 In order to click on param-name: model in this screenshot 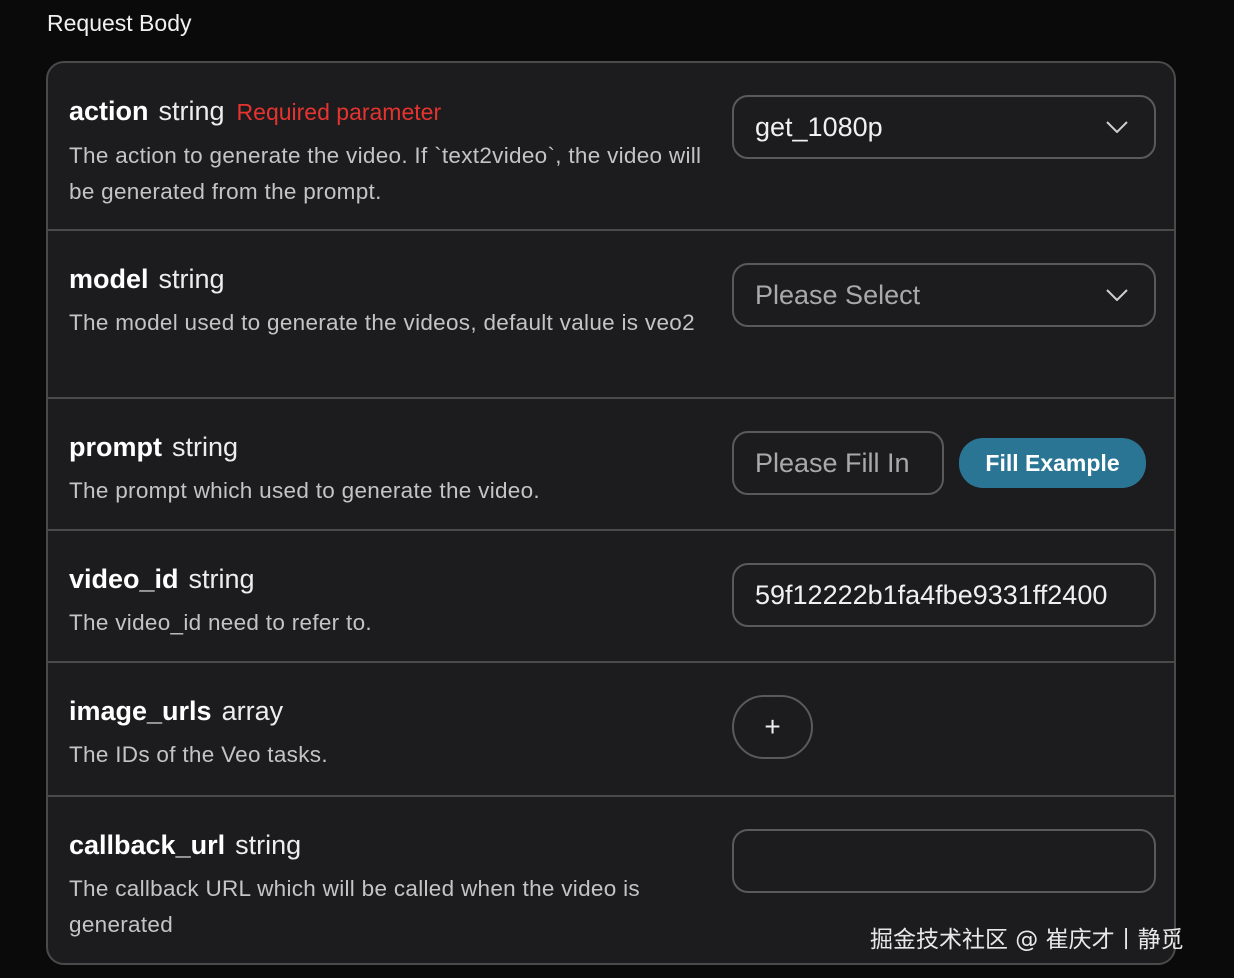, I will do `click(109, 279)`.